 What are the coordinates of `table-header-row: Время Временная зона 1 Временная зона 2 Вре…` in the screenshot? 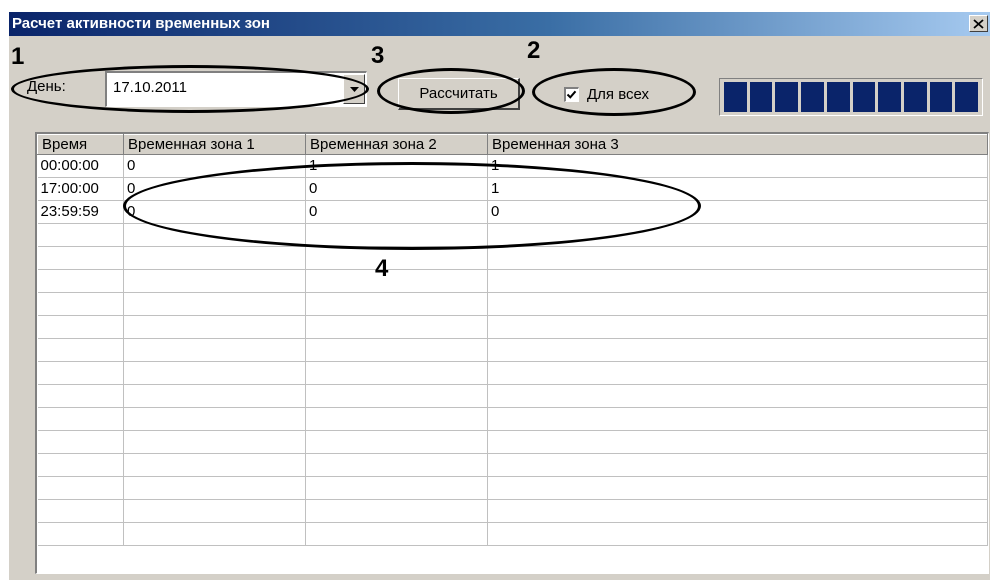 It's located at (512, 144).